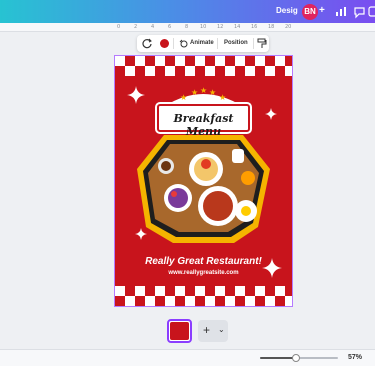 The width and height of the screenshot is (375, 366). I want to click on thumbnail-preview, so click(179, 331).